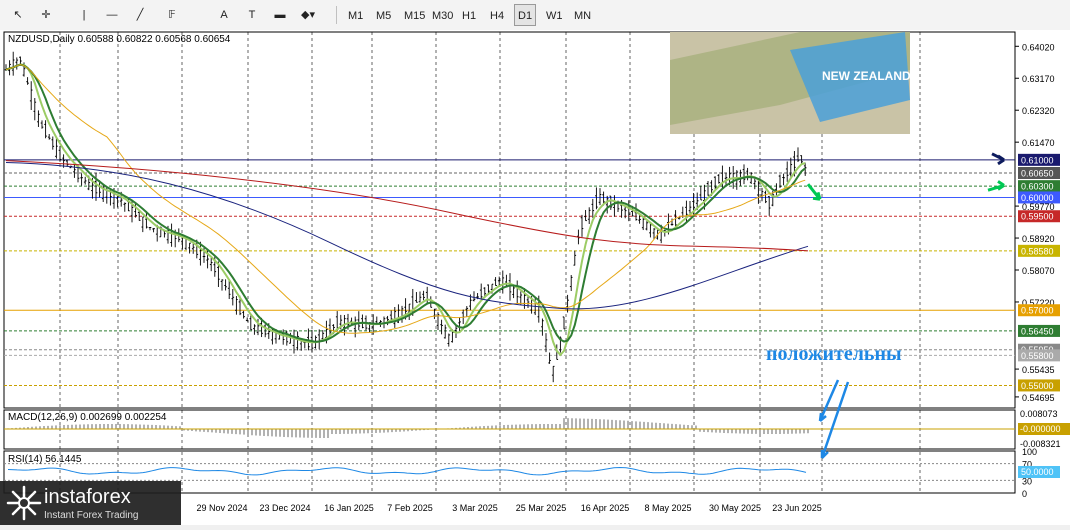 This screenshot has width=1070, height=530. I want to click on price-tick-label: 0.54695, so click(1038, 398).